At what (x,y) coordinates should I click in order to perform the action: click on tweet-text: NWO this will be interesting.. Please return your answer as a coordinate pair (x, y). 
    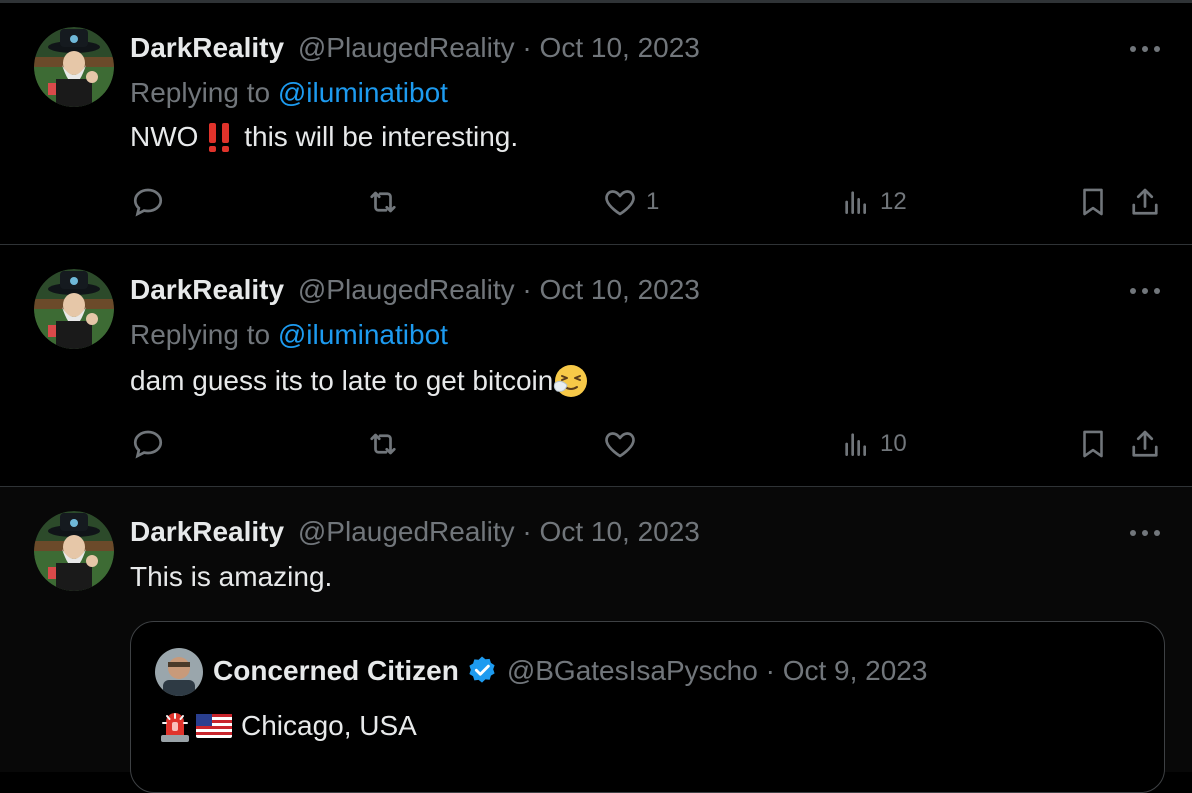
    Looking at the image, I should click on (324, 137).